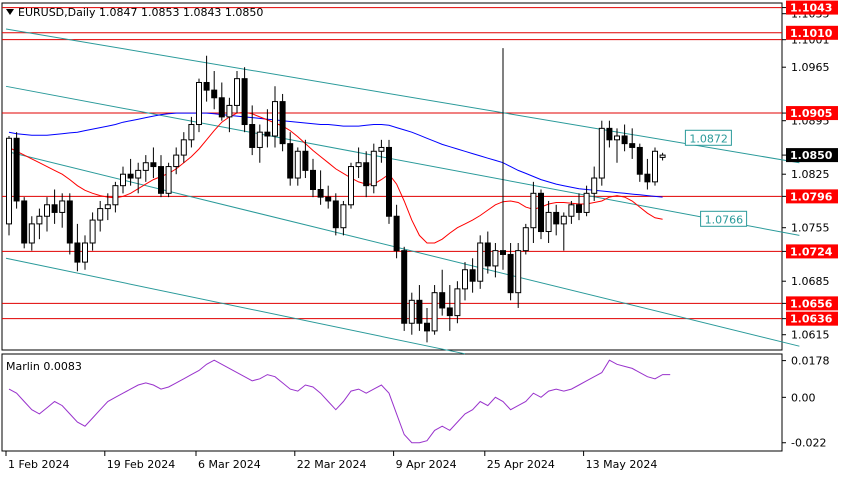  I want to click on time-tick-label: 22 Mar 2024, so click(332, 464).